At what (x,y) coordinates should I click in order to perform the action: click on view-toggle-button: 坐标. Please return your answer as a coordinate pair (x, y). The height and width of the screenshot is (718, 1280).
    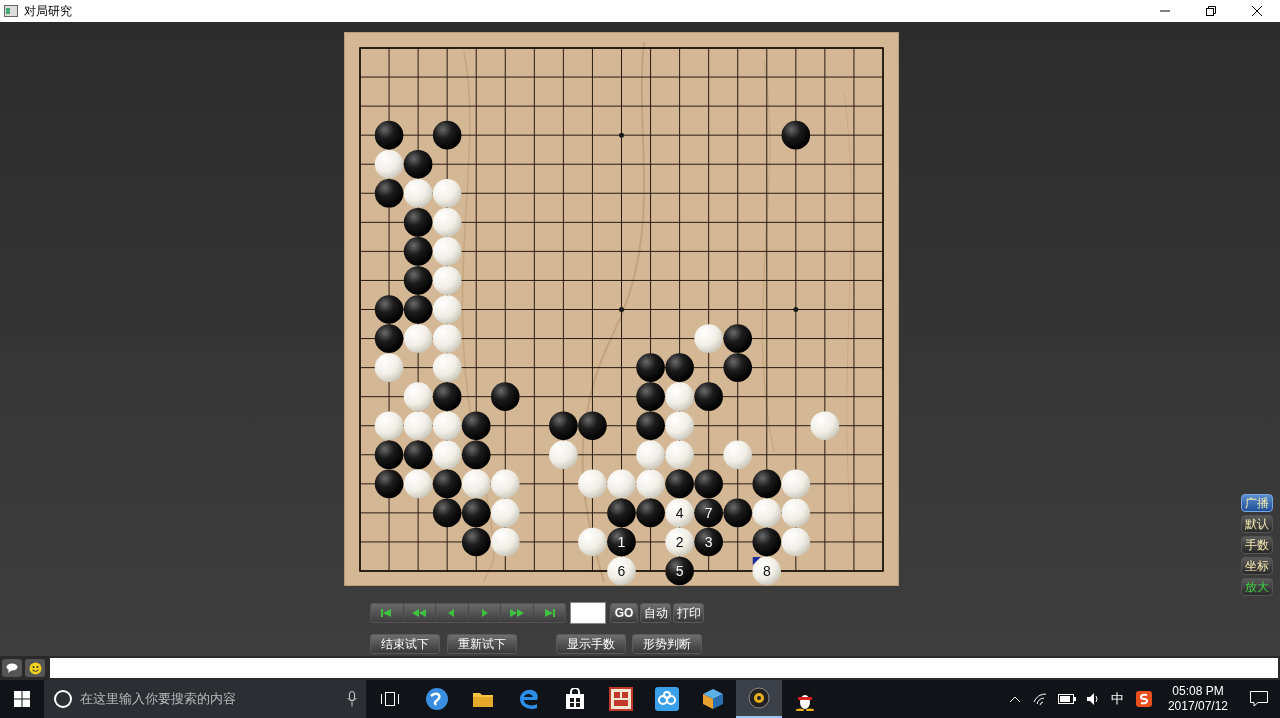
    Looking at the image, I should click on (1257, 566).